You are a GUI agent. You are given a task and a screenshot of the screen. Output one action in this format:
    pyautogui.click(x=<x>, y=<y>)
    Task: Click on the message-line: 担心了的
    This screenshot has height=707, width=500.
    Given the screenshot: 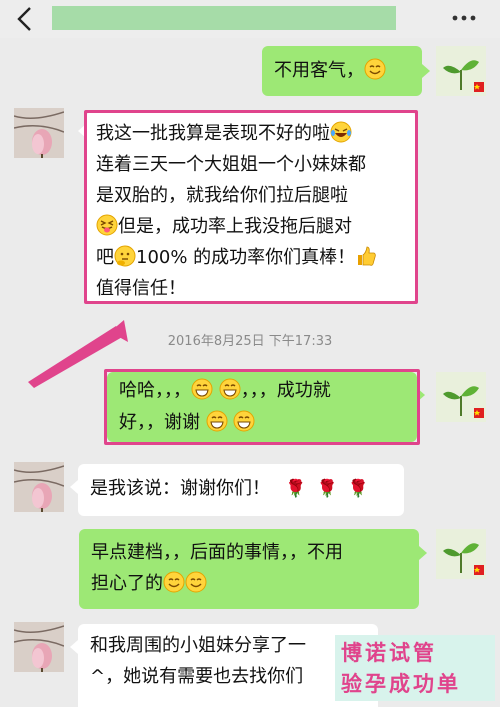 What is the action you would take?
    pyautogui.click(x=127, y=583)
    